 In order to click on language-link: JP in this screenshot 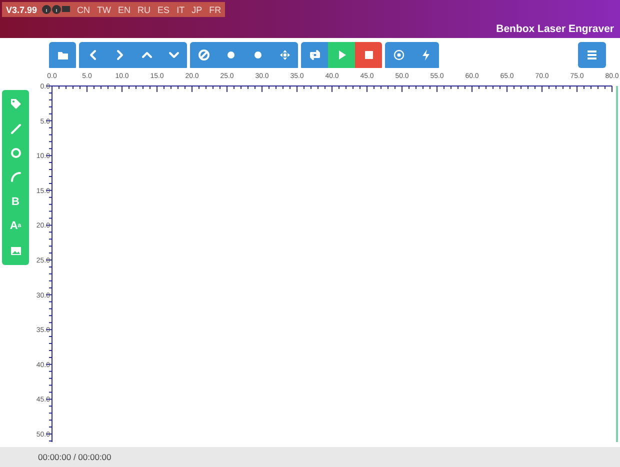, I will do `click(197, 9)`.